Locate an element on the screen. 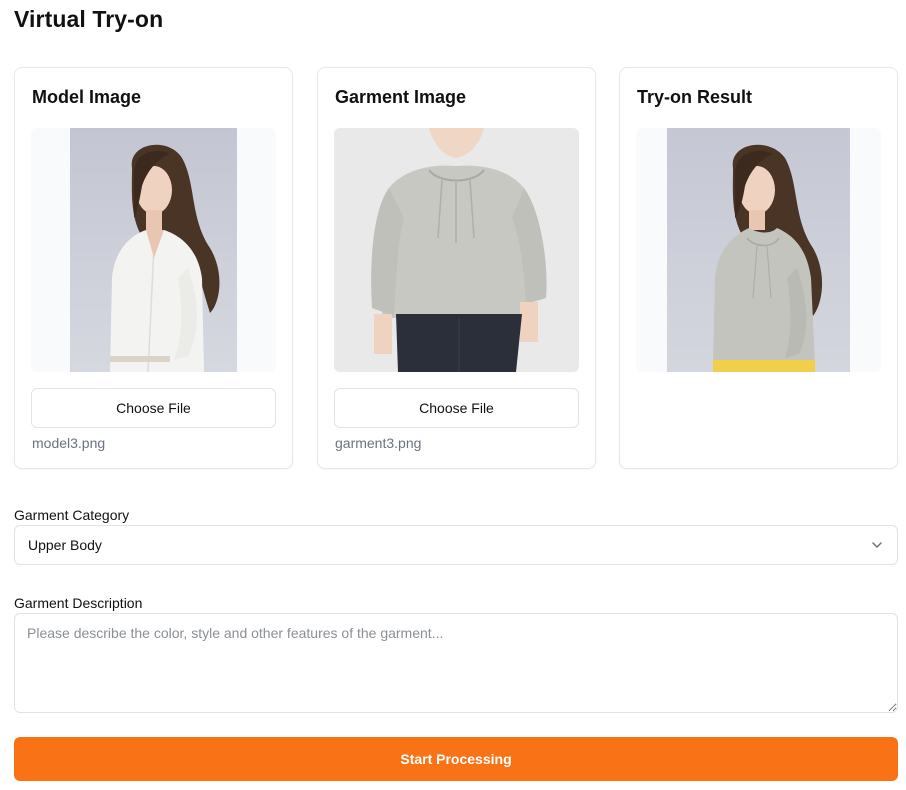 The image size is (906, 790). chevron-down-icon is located at coordinates (877, 545).